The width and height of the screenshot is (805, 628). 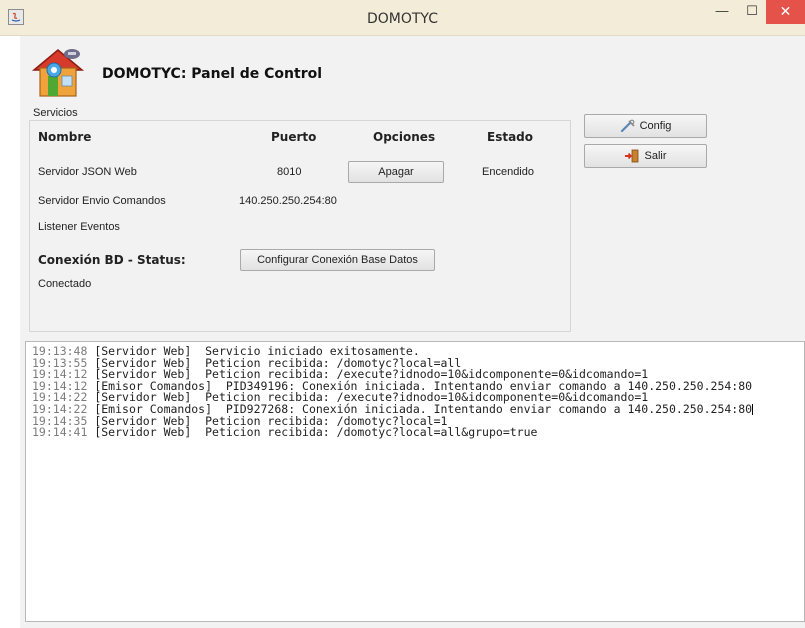 I want to click on service-name-event-listener: Listener Eventos, so click(x=79, y=227).